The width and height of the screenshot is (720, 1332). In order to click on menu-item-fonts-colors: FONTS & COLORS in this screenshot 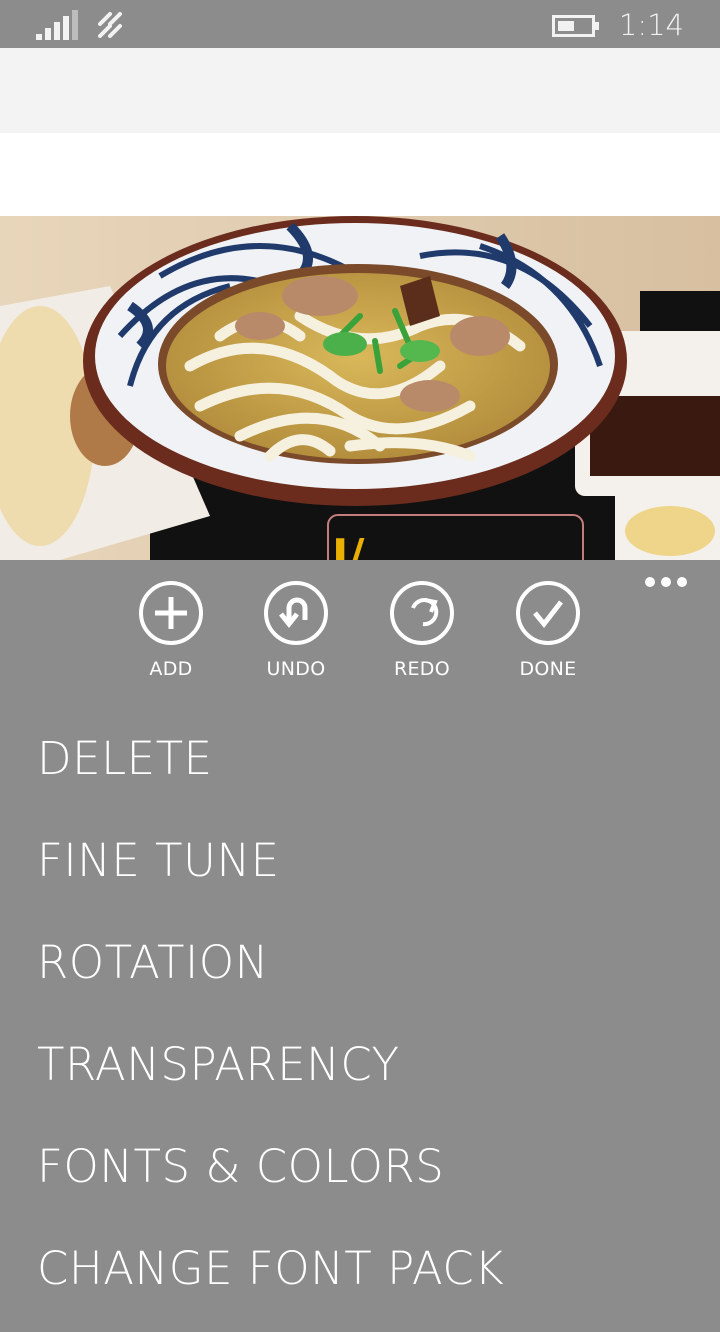, I will do `click(360, 1179)`.